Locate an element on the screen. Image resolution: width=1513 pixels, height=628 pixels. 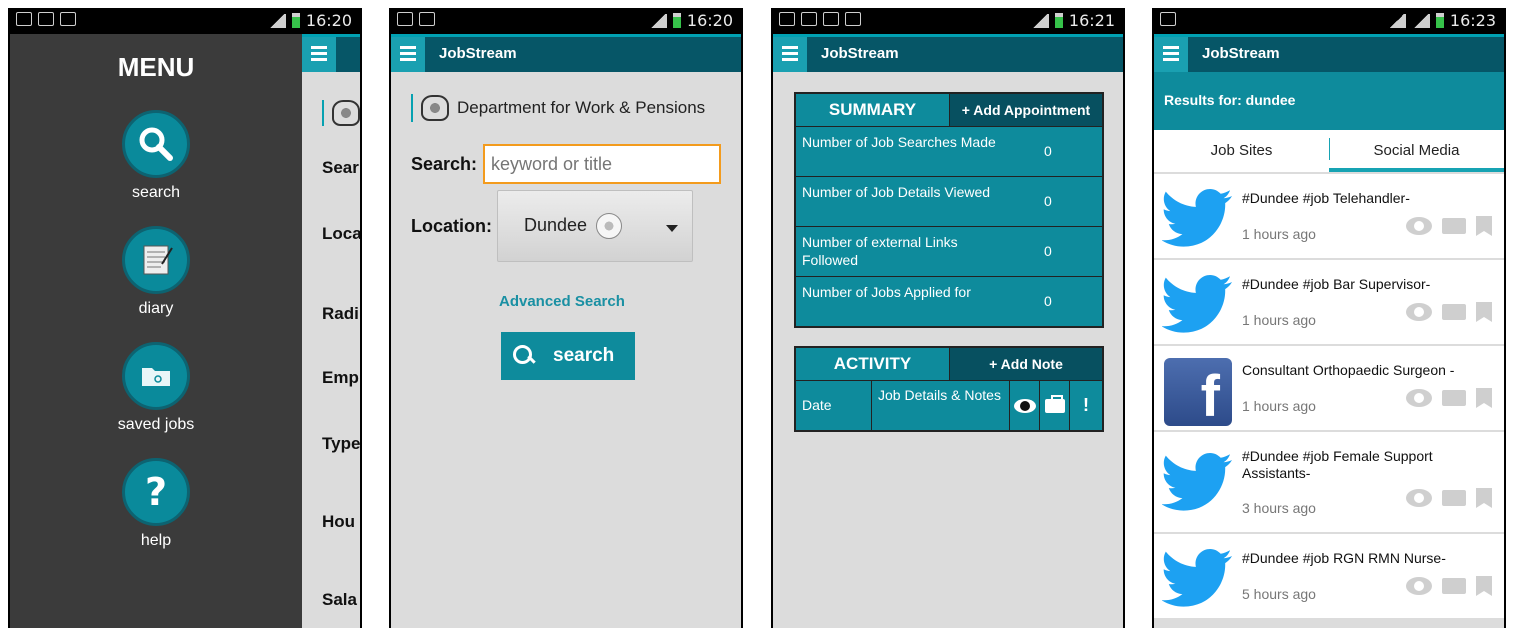
form-label: Hou is located at coordinates (339, 521).